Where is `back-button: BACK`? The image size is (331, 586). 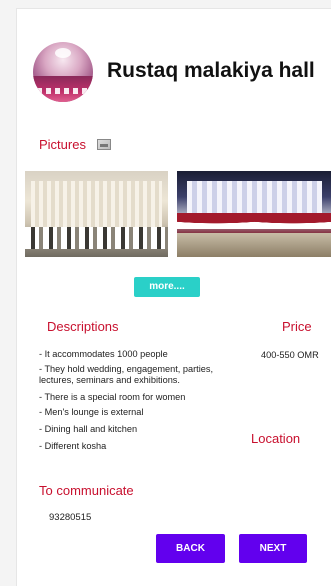 back-button: BACK is located at coordinates (190, 548).